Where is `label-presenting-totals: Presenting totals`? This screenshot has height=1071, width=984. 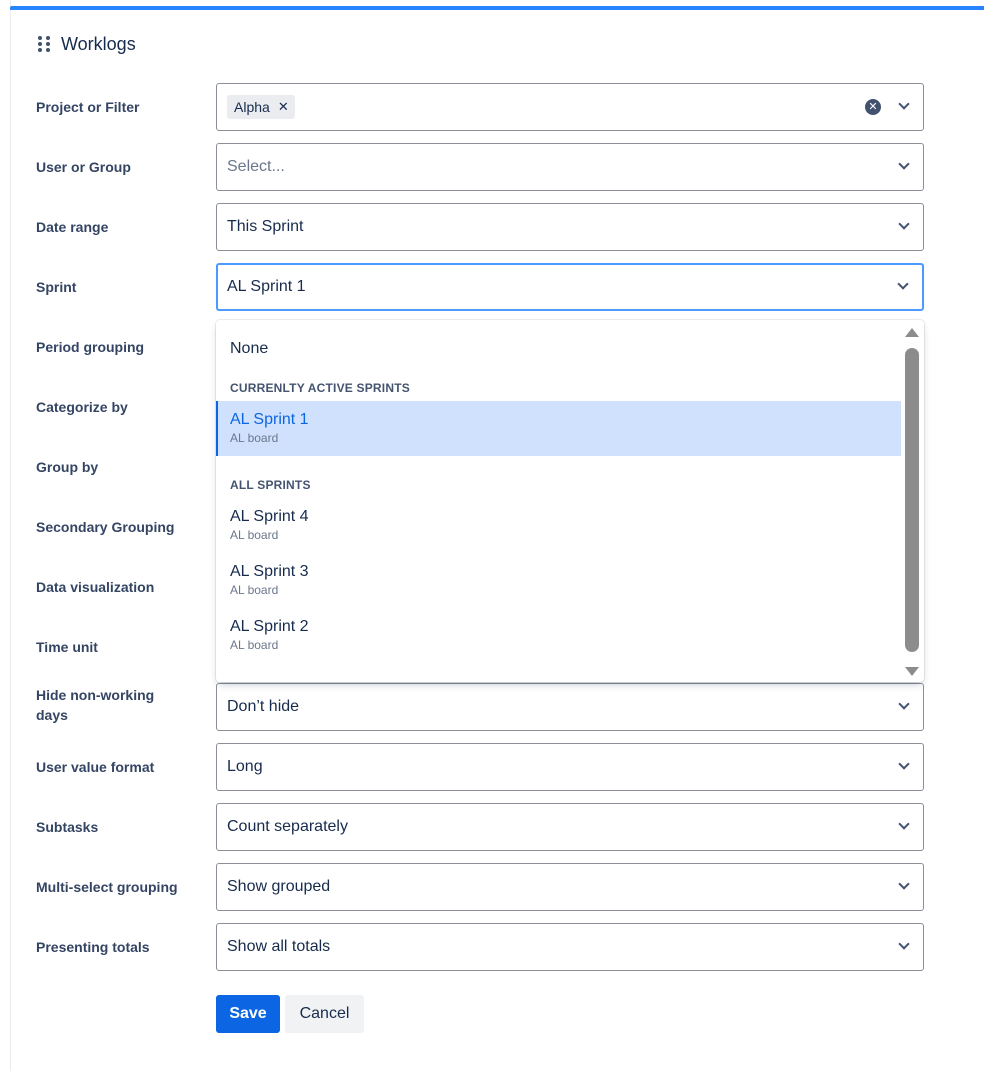
label-presenting-totals: Presenting totals is located at coordinates (93, 947).